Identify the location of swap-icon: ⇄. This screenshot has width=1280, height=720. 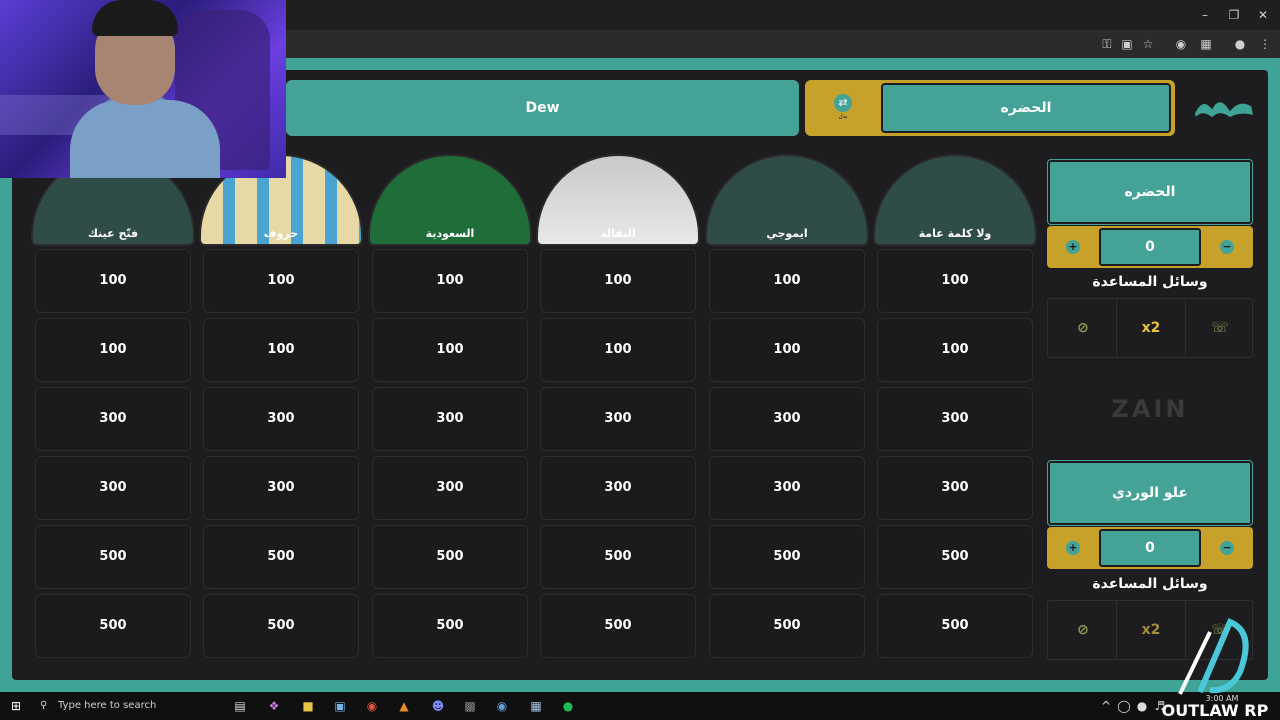
(843, 103).